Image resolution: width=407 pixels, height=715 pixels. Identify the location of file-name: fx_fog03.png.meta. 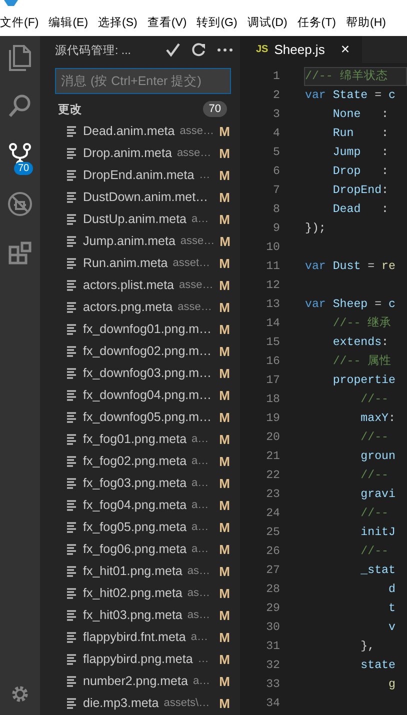
(135, 483).